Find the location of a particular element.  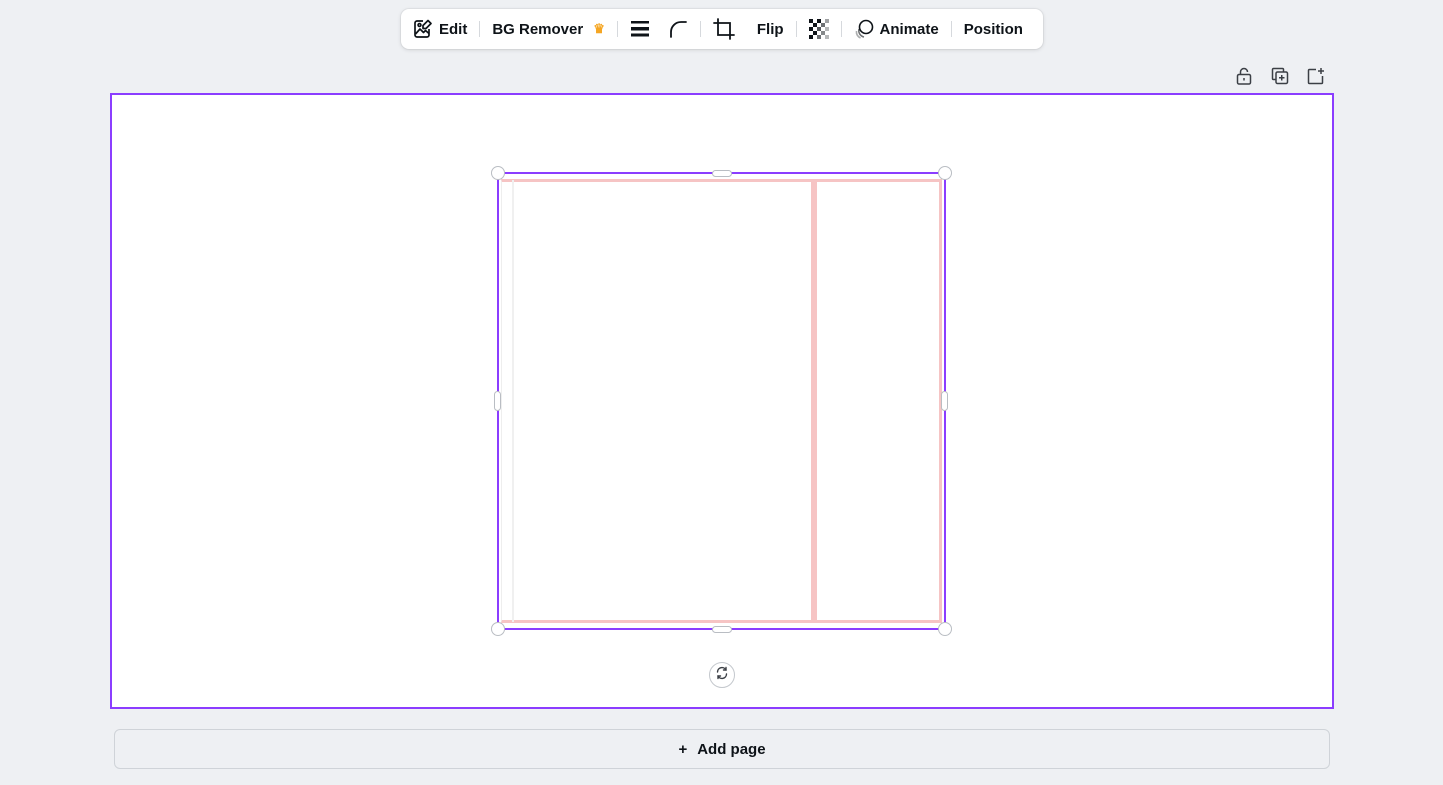

position-button: Position is located at coordinates (993, 29).